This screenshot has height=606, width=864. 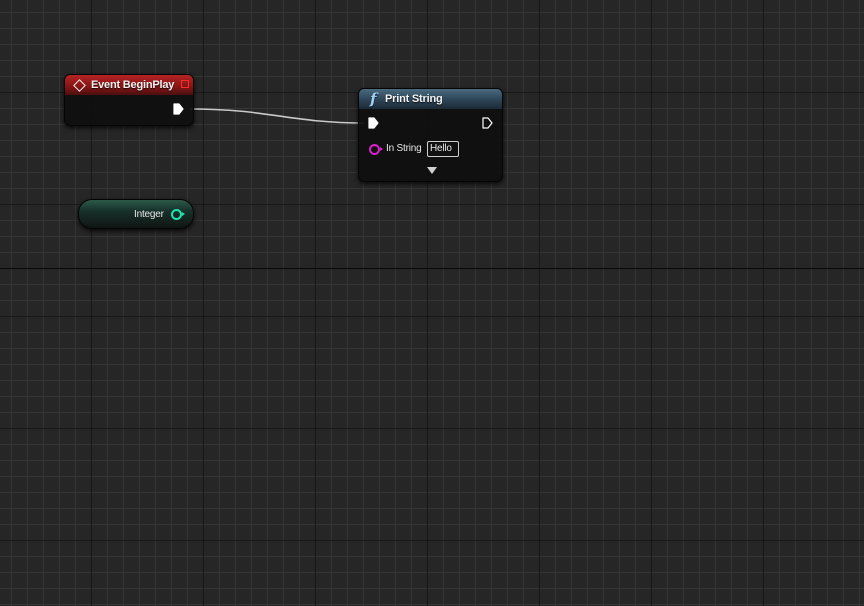 I want to click on event-diamond-icon, so click(x=79, y=85).